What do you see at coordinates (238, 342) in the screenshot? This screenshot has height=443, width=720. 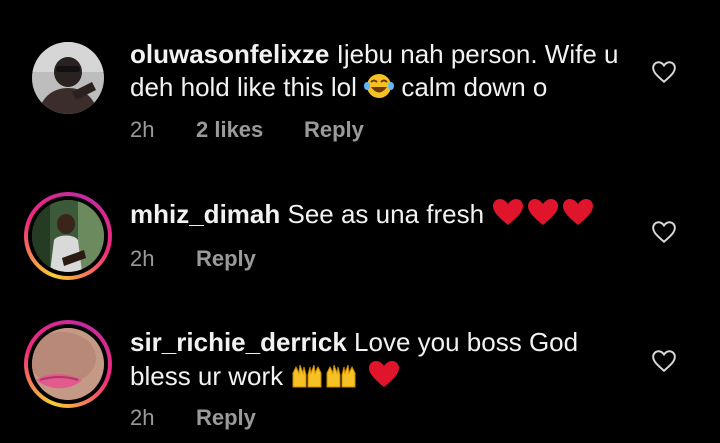 I see `comment-username: sir_richie_derrick` at bounding box center [238, 342].